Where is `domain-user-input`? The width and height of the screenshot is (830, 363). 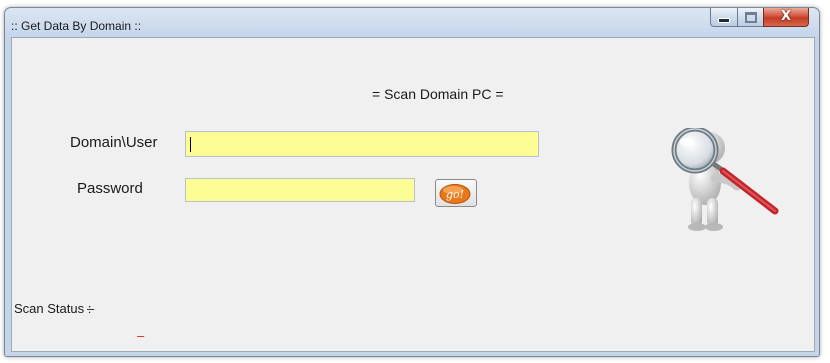
domain-user-input is located at coordinates (362, 144).